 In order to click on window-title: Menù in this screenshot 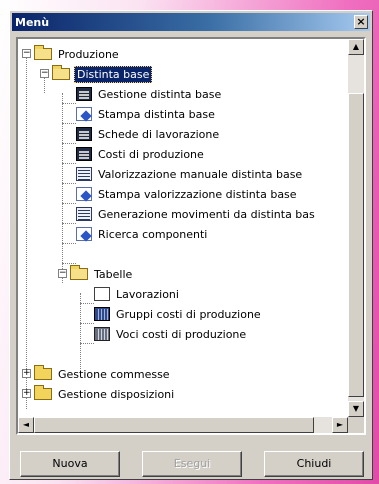, I will do `click(32, 22)`.